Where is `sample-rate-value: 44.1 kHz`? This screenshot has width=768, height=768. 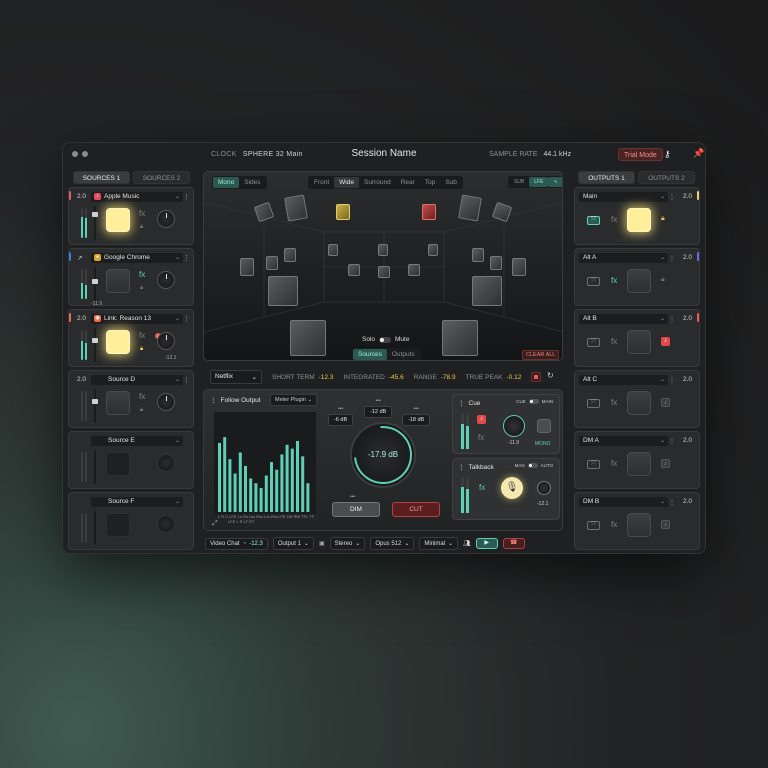 sample-rate-value: 44.1 kHz is located at coordinates (557, 154).